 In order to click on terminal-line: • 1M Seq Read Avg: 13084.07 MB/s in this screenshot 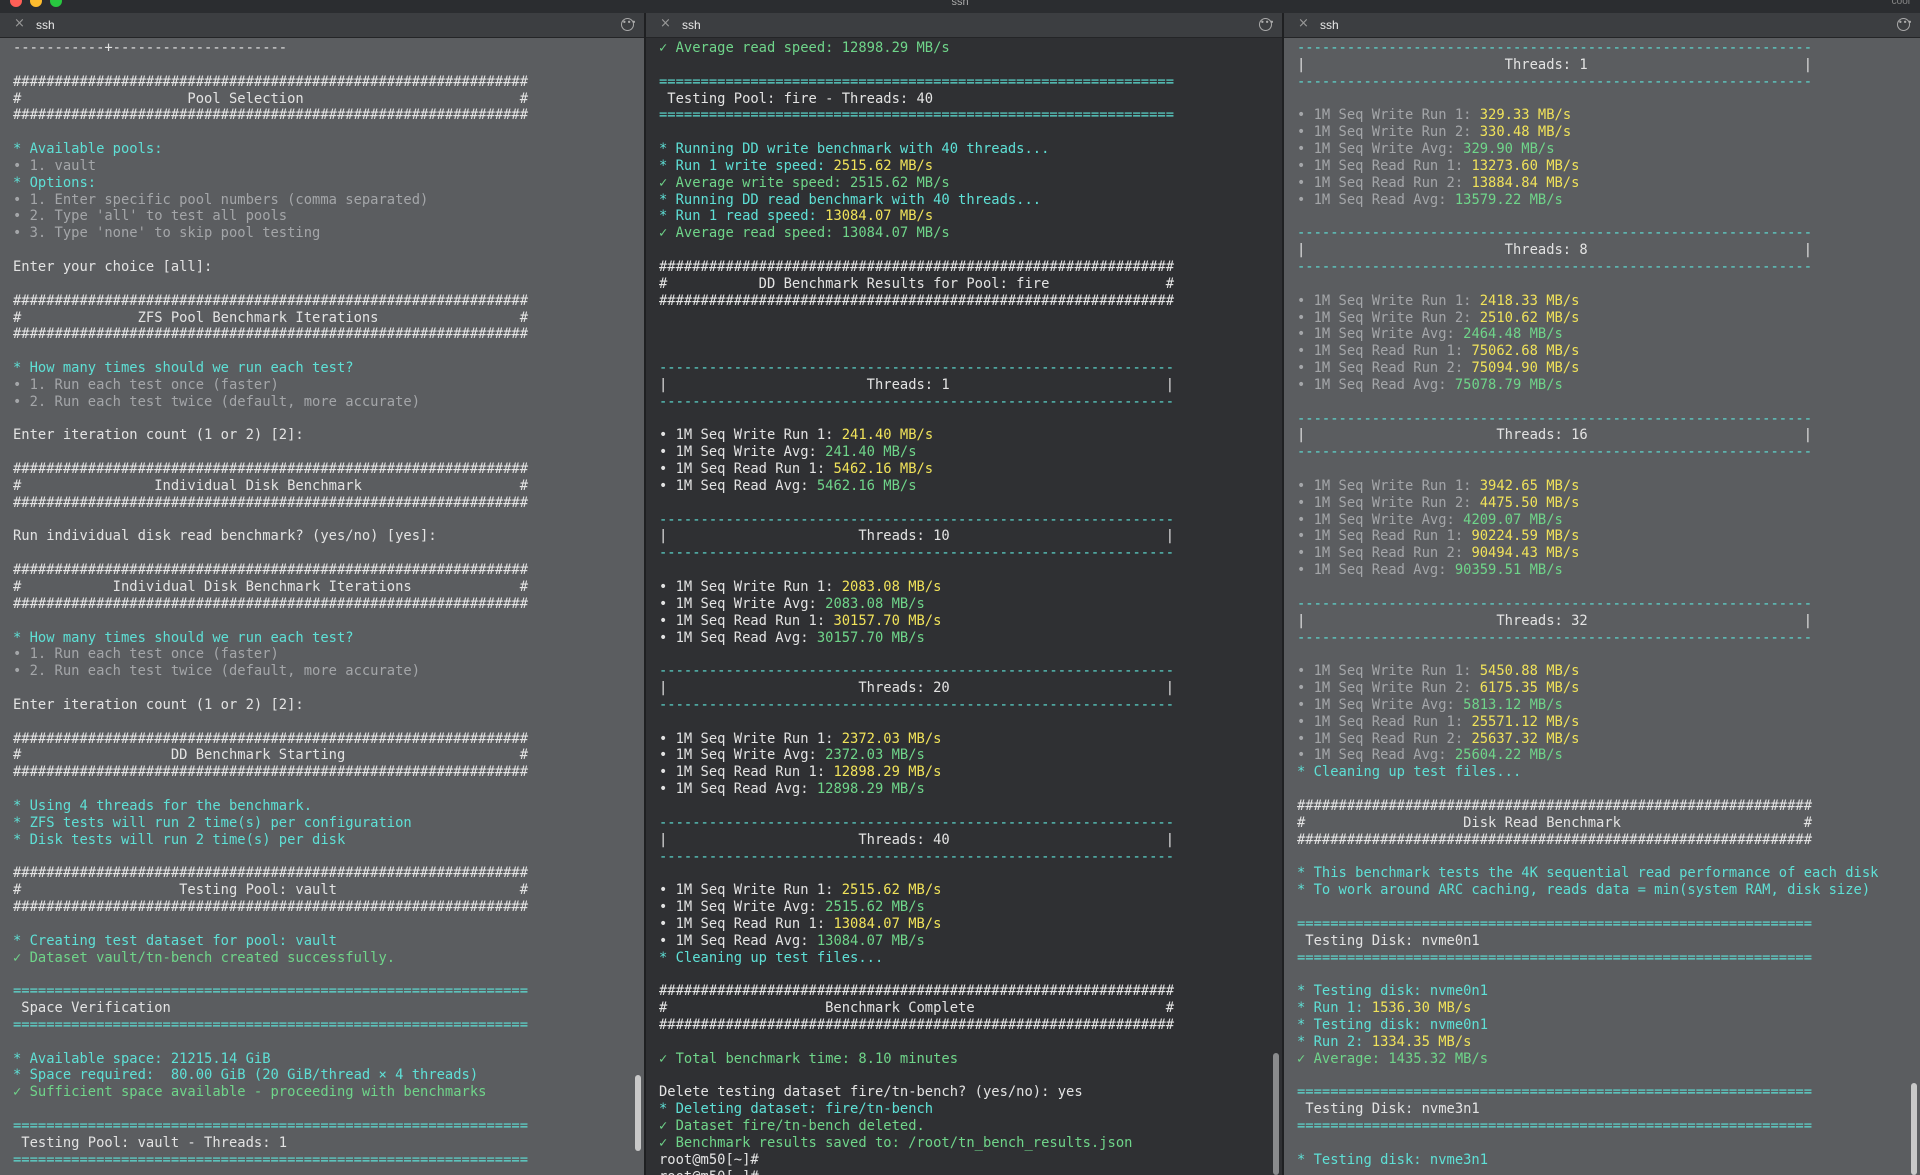, I will do `click(963, 941)`.